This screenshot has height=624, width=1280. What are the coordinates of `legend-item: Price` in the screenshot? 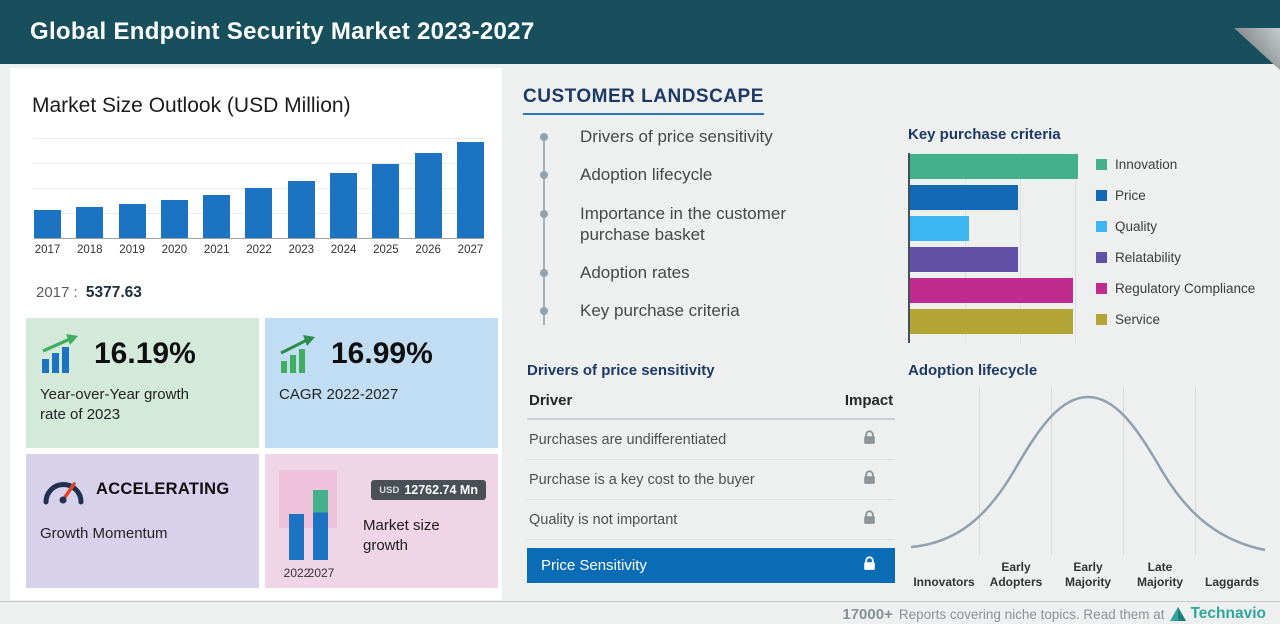 It's located at (1175, 195).